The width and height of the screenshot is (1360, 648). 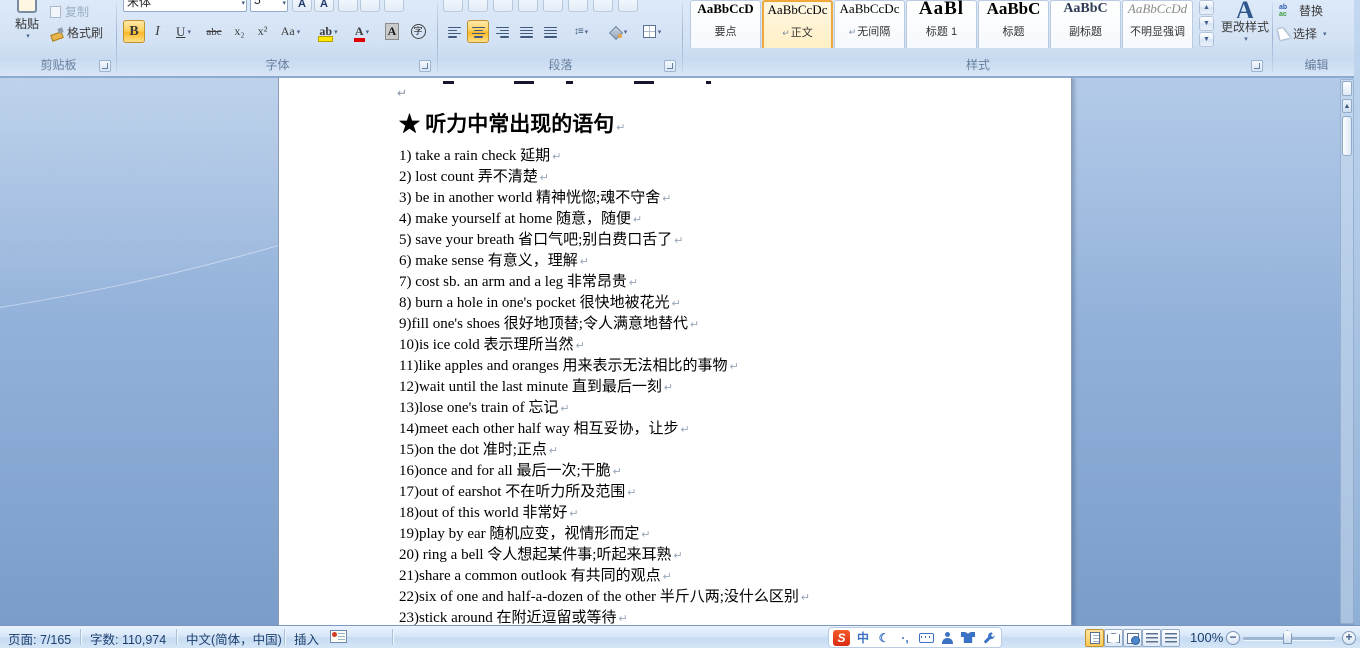 I want to click on return-mark-icon: ↵, so click(x=676, y=304).